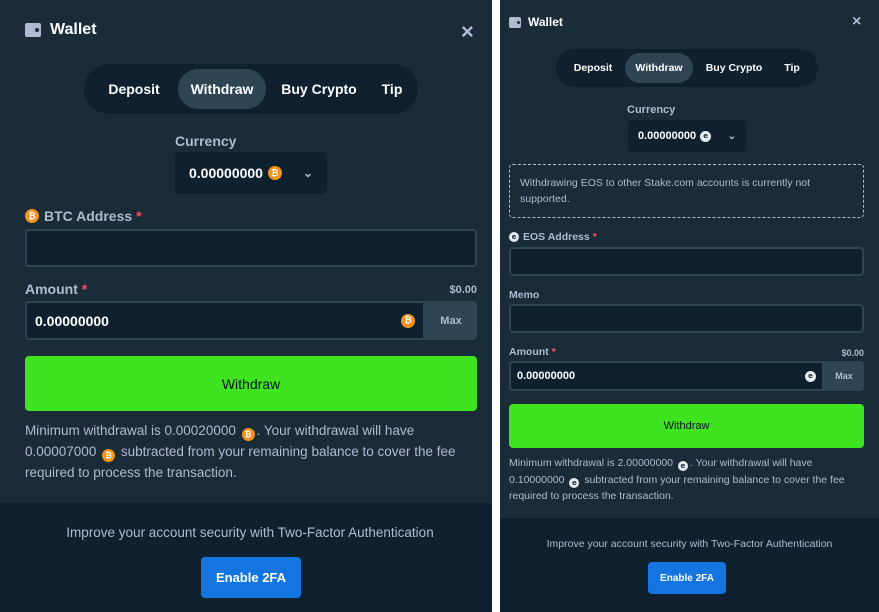  I want to click on memo-label: Memo, so click(524, 295).